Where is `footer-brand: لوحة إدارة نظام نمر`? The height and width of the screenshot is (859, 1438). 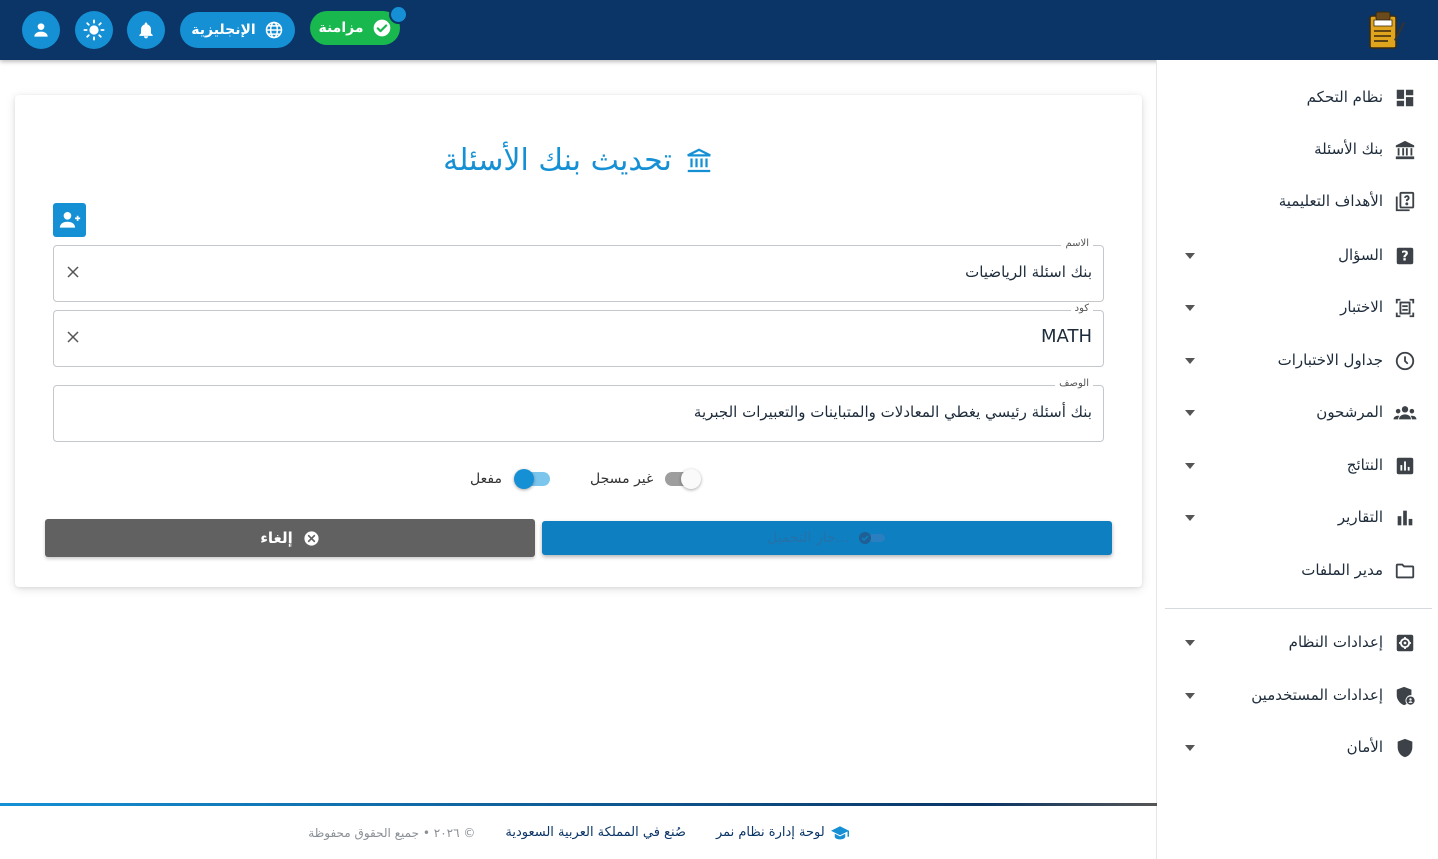 footer-brand: لوحة إدارة نظام نمر is located at coordinates (782, 833).